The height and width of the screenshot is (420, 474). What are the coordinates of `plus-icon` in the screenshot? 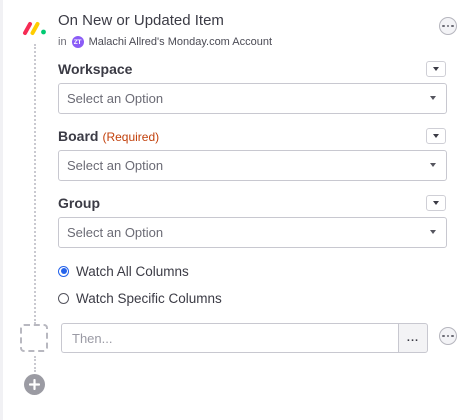 It's located at (34, 384).